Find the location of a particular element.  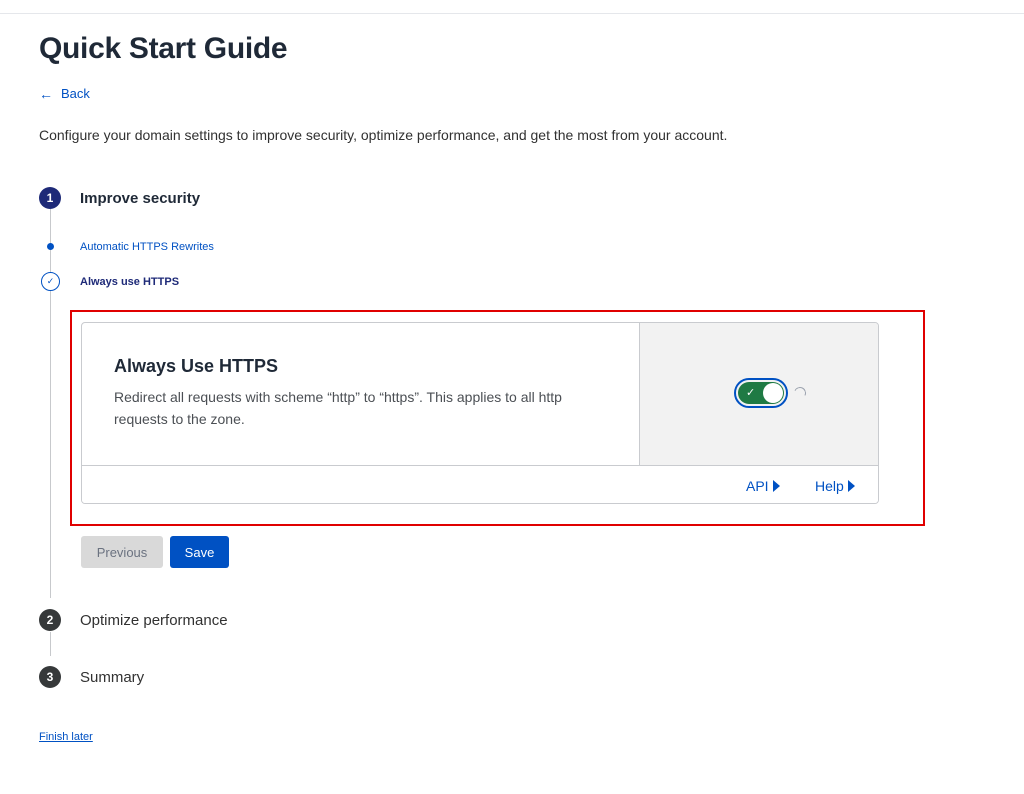

top-divider is located at coordinates (512, 13).